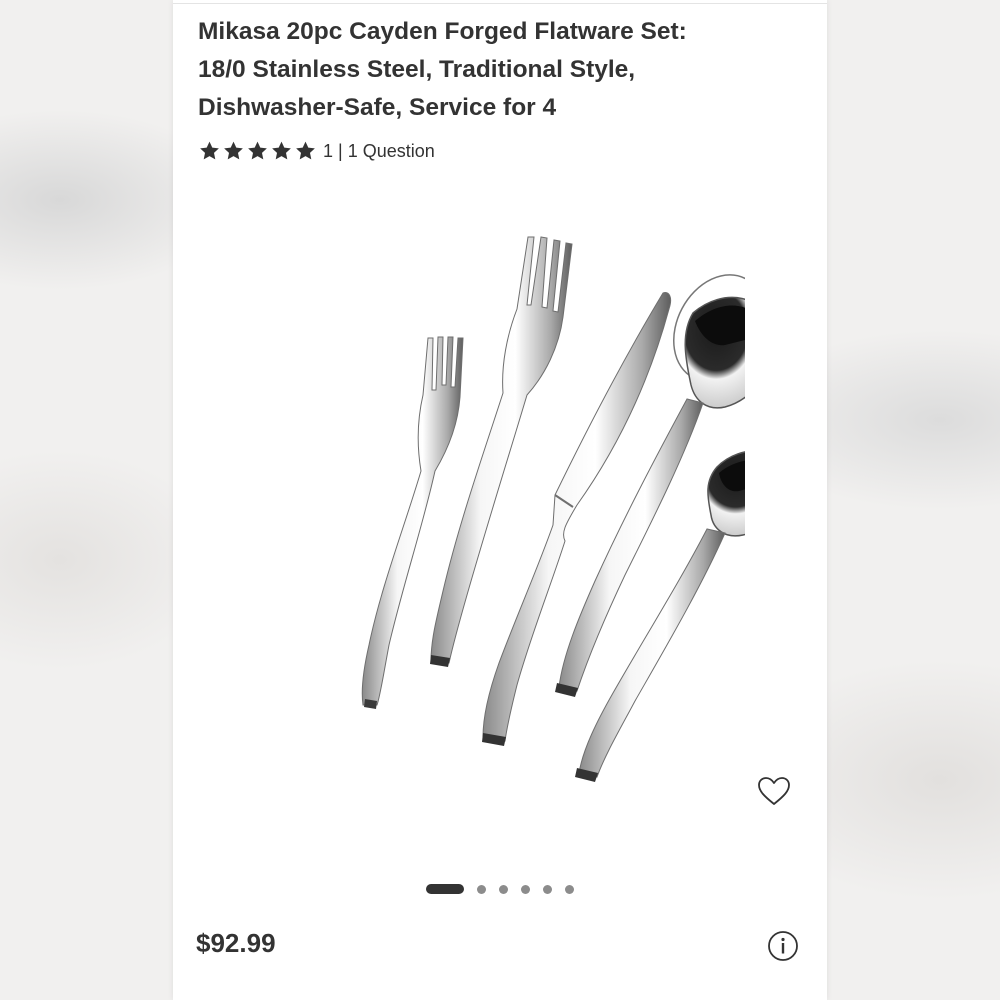  I want to click on price-info-button, so click(783, 946).